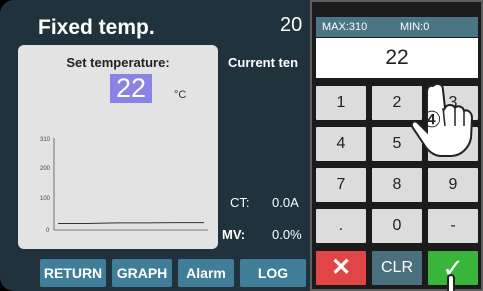 The width and height of the screenshot is (483, 291). What do you see at coordinates (45, 169) in the screenshot?
I see `y-tick-label: 200` at bounding box center [45, 169].